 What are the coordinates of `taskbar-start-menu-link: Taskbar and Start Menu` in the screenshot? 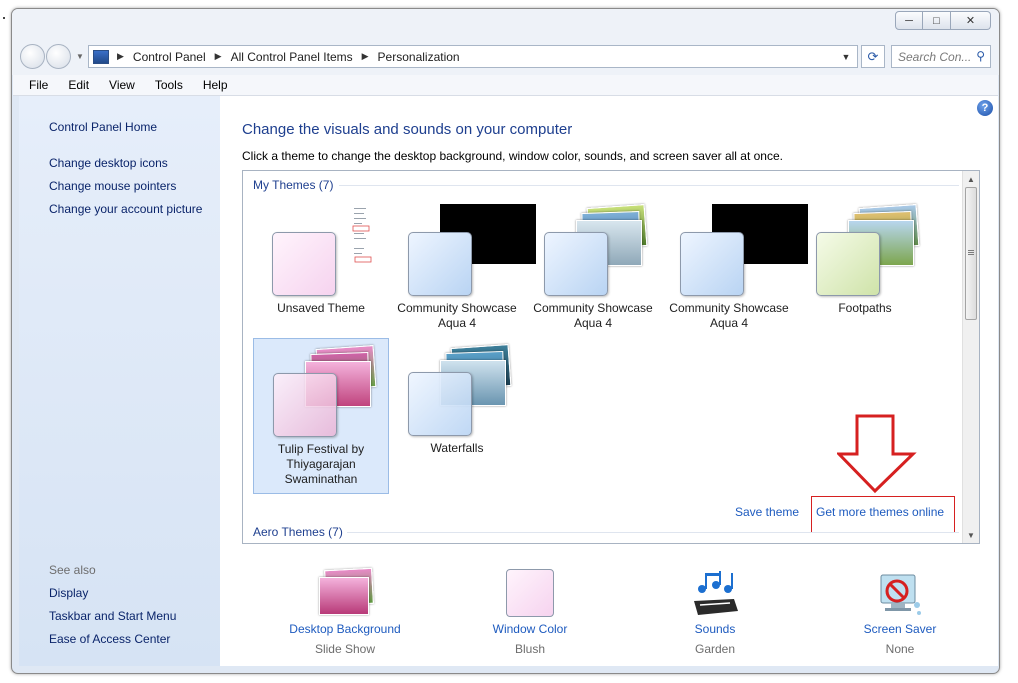 It's located at (112, 616).